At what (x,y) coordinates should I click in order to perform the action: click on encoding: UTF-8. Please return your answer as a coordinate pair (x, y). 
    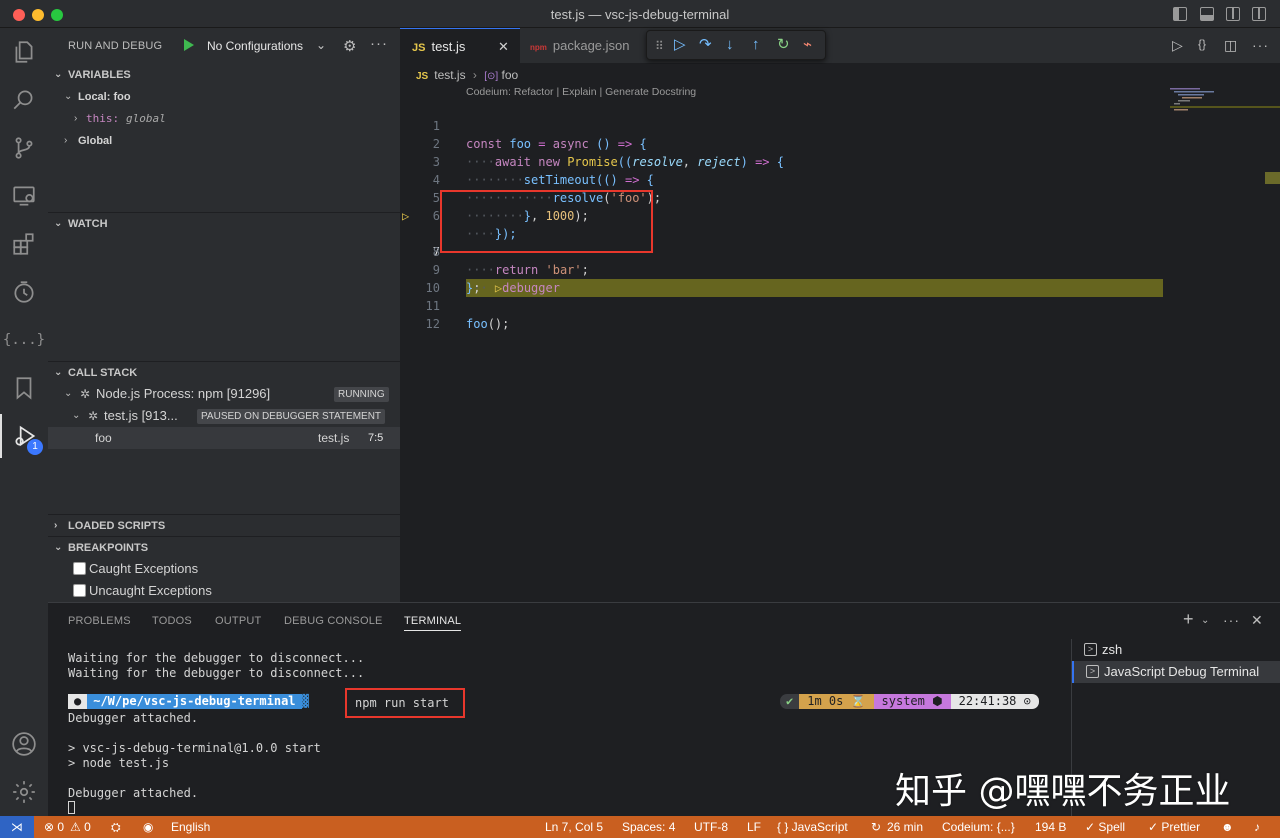
    Looking at the image, I should click on (711, 827).